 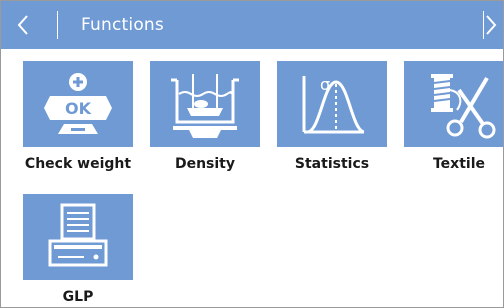 I want to click on next-button, so click(x=493, y=25).